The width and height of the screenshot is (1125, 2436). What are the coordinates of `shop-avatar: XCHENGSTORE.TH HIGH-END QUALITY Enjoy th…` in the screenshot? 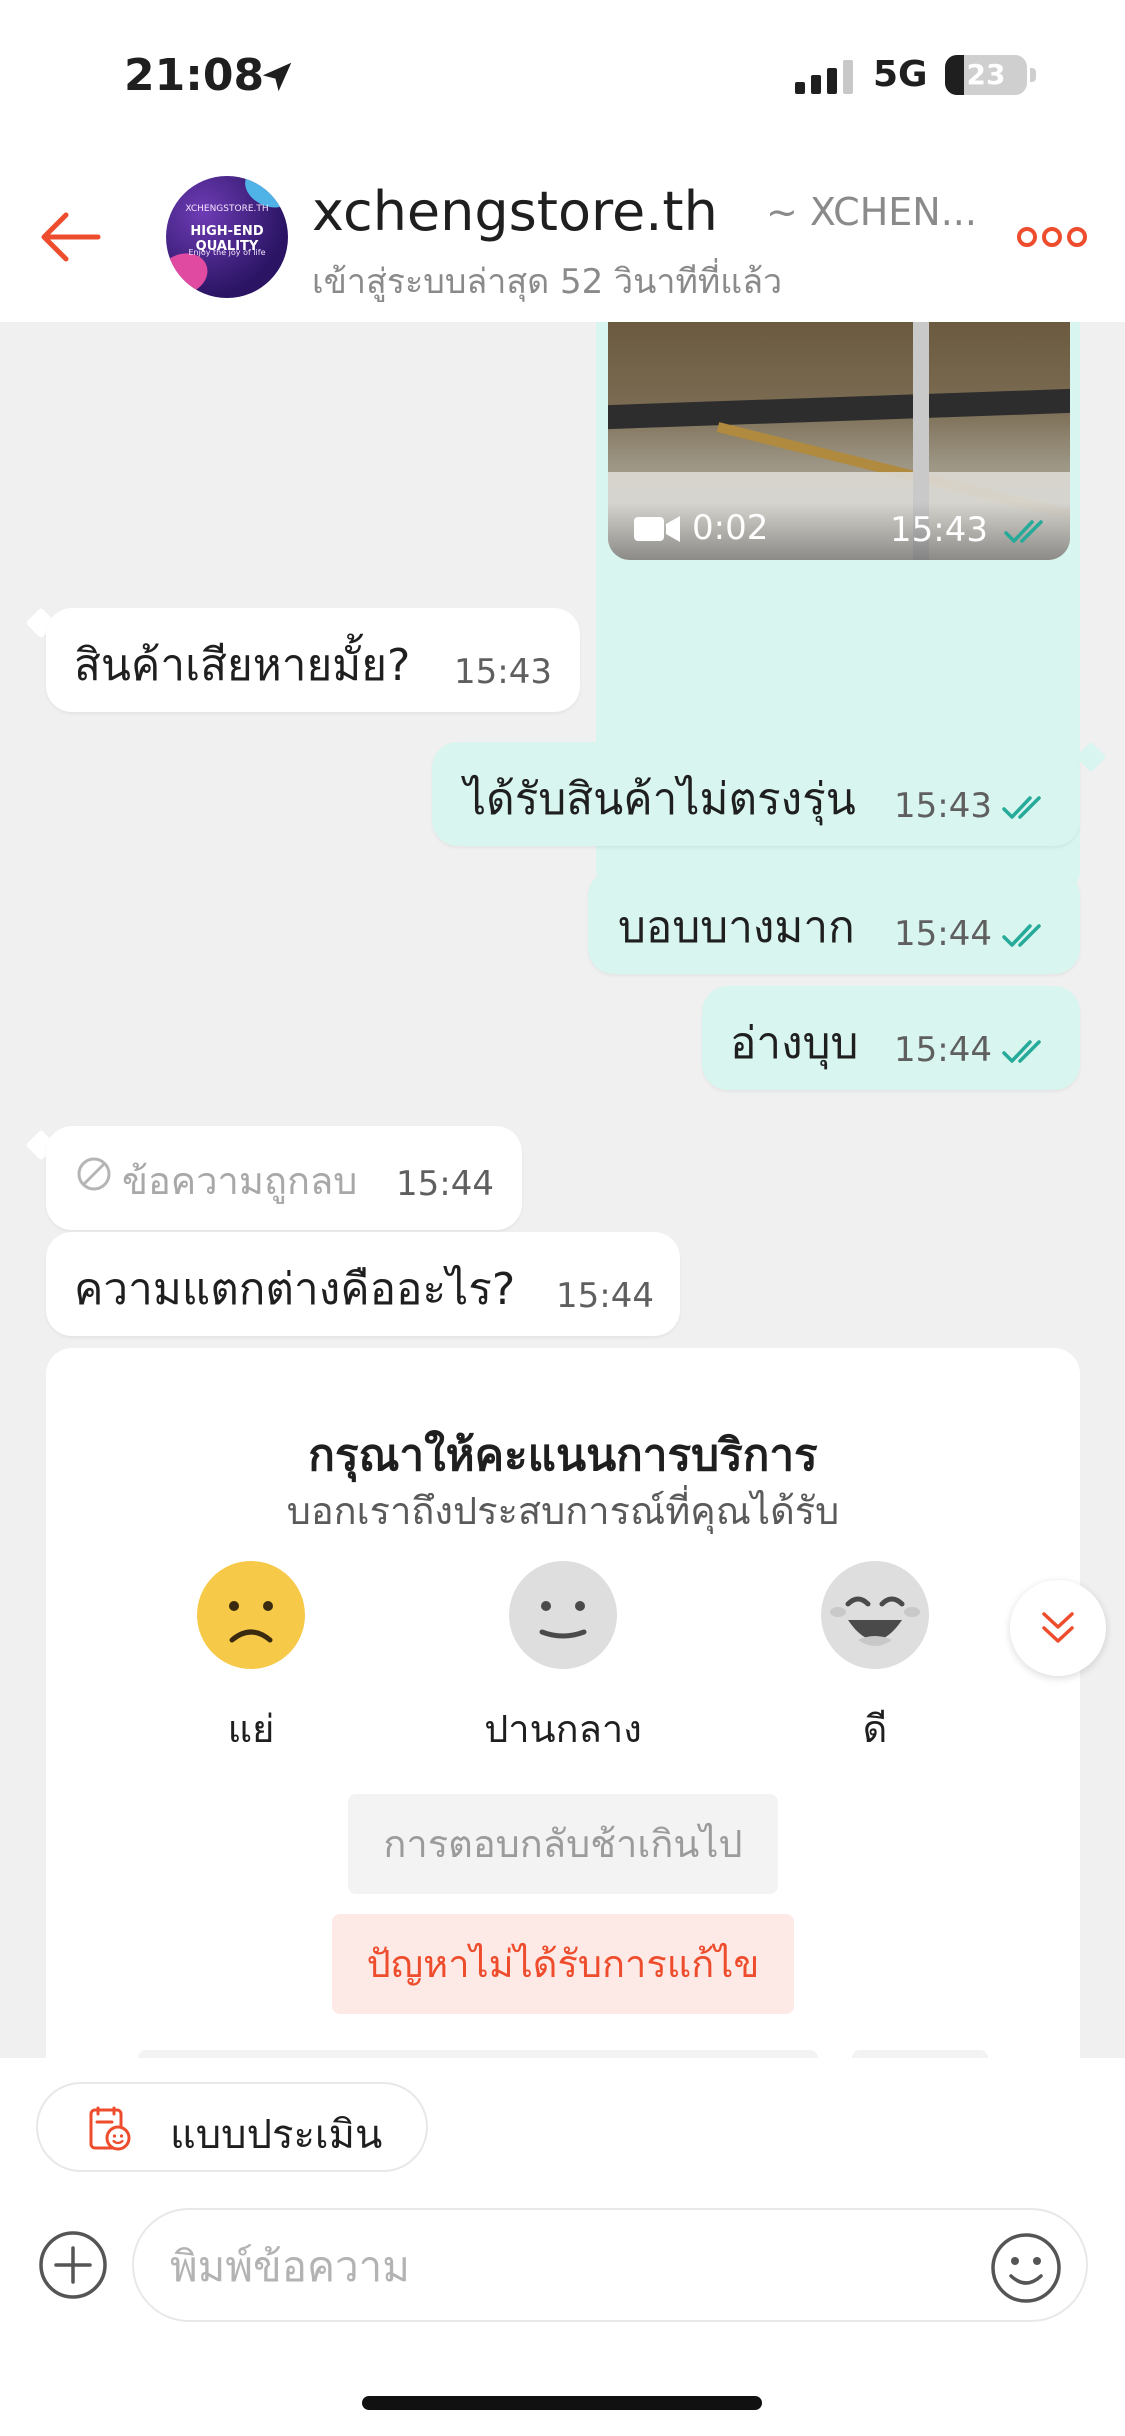 It's located at (227, 237).